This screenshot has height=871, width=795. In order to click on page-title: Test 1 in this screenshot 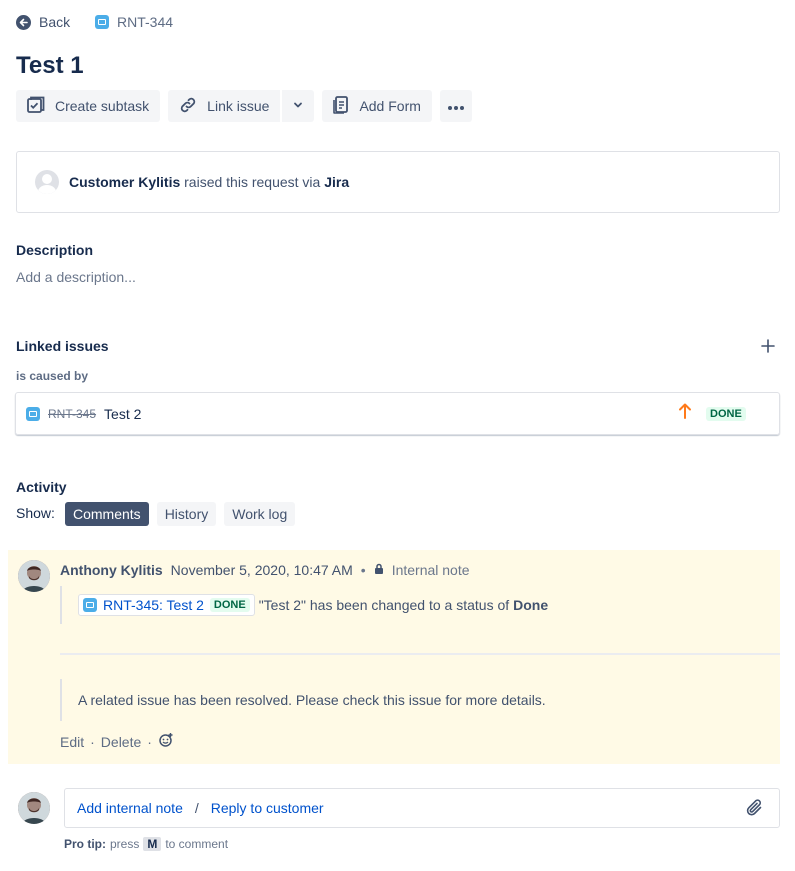, I will do `click(50, 66)`.